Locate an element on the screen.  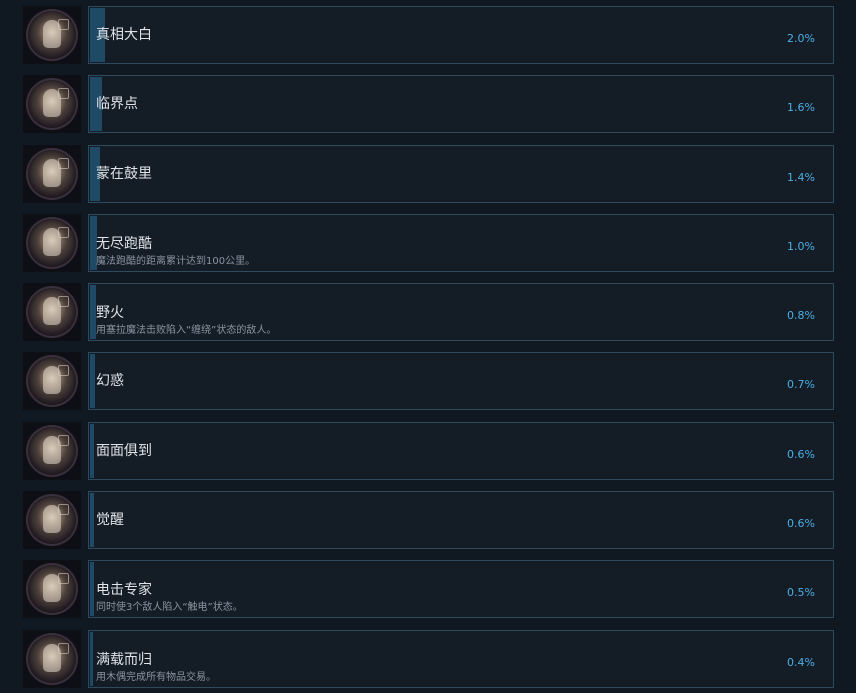
wildfire-mage-icon is located at coordinates (52, 312).